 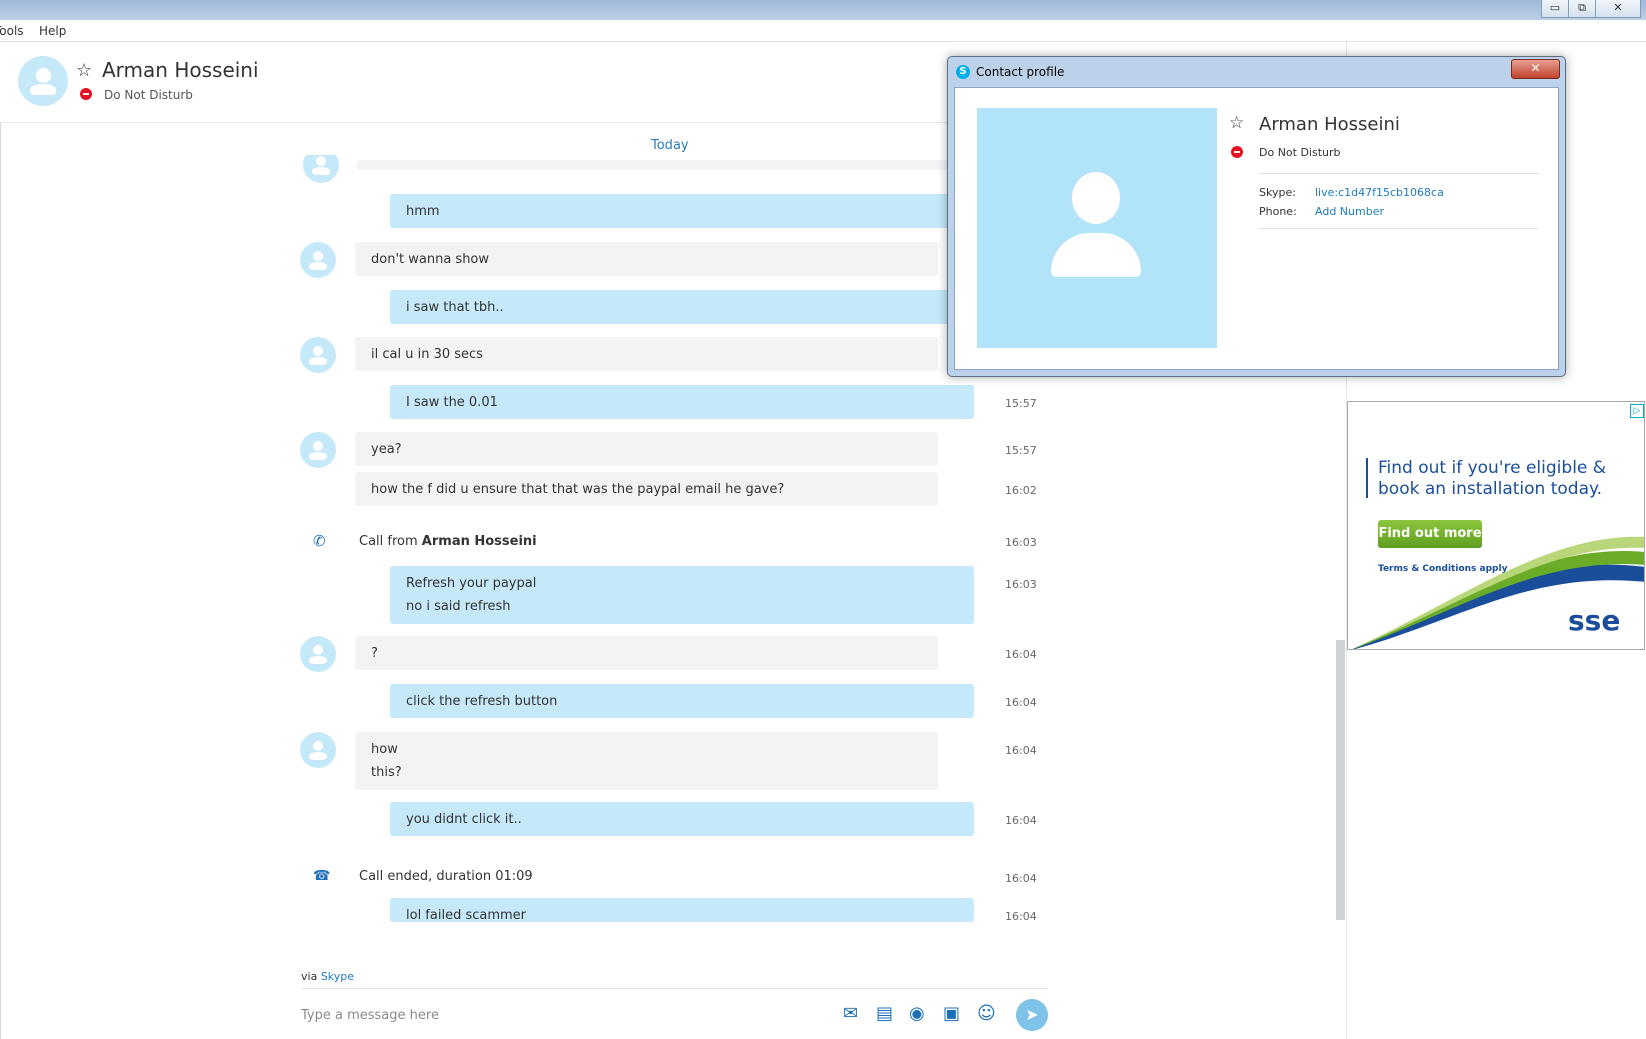 What do you see at coordinates (12, 31) in the screenshot?
I see `menu-tools: Tools` at bounding box center [12, 31].